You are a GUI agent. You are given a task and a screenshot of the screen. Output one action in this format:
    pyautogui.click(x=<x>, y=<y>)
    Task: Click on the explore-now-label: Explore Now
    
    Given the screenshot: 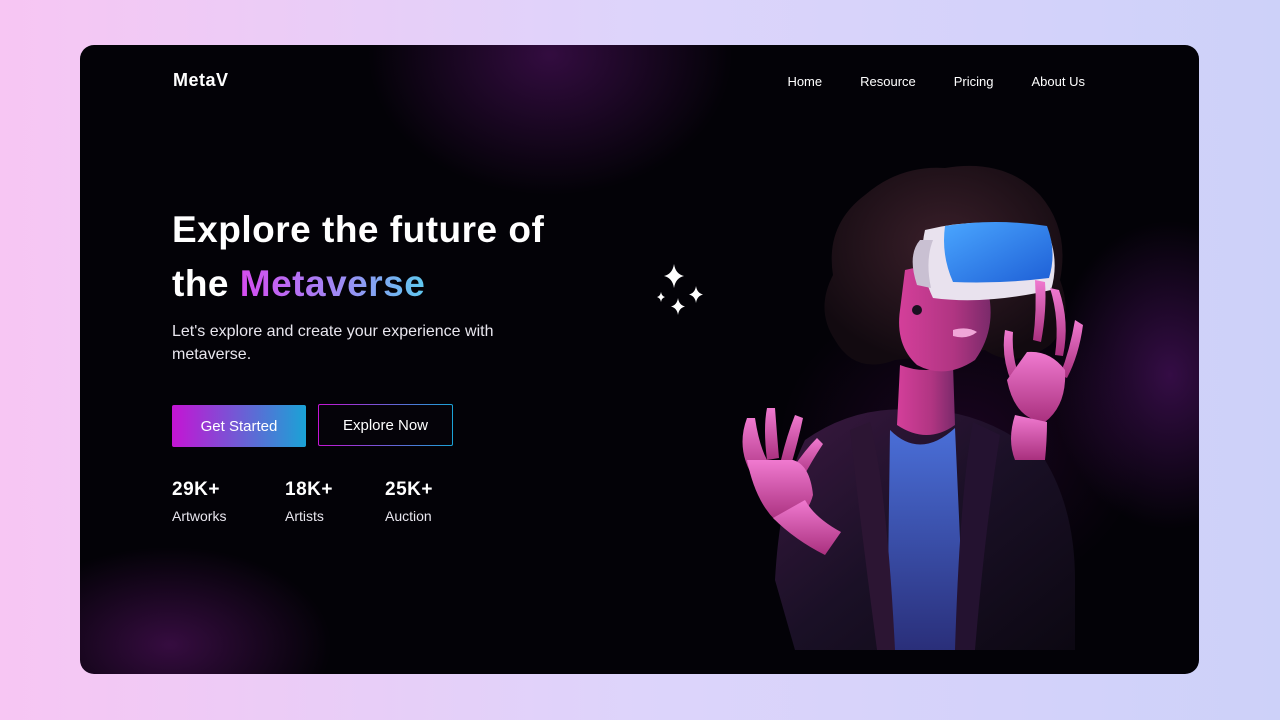 What is the action you would take?
    pyautogui.click(x=385, y=425)
    